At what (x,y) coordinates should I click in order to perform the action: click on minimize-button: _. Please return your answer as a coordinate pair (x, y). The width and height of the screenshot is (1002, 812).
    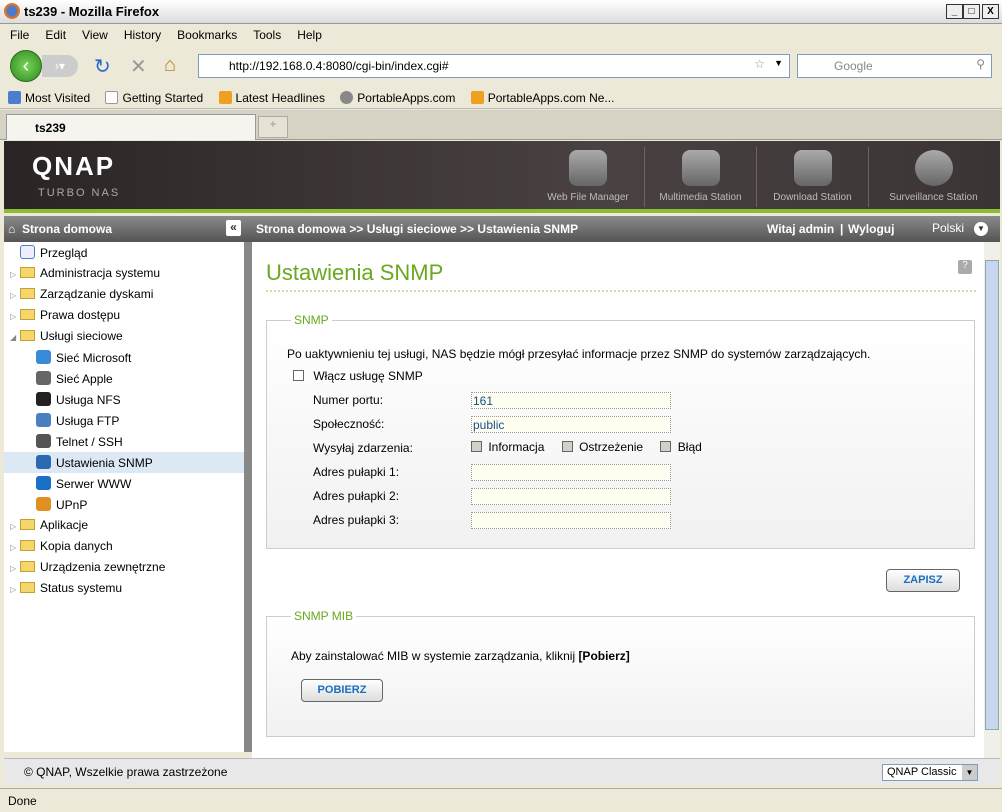
    Looking at the image, I should click on (954, 11).